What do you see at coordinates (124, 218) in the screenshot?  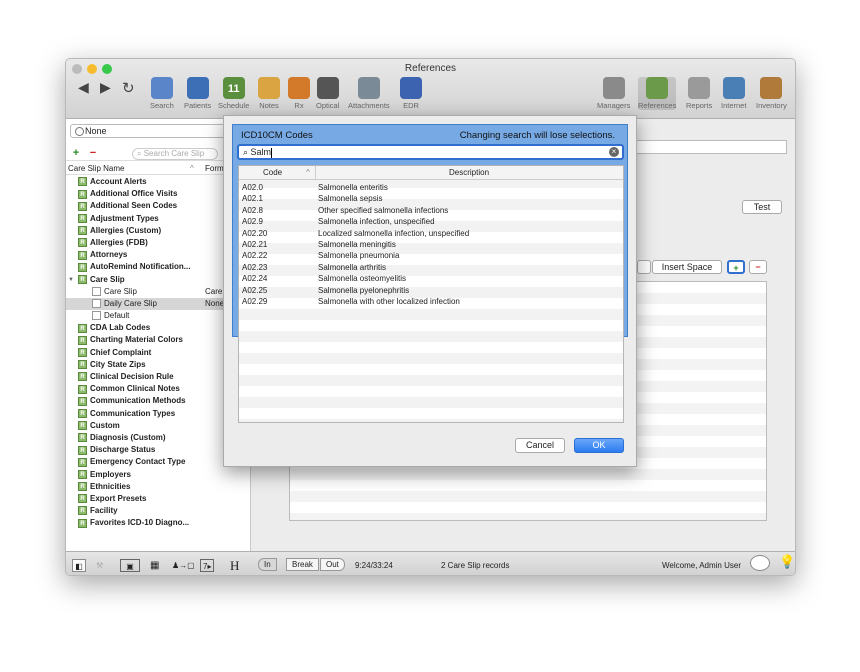 I see `list-item-label: Adjustment Types` at bounding box center [124, 218].